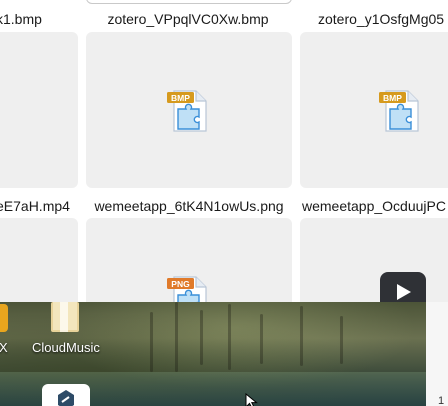 The image size is (448, 406). What do you see at coordinates (66, 347) in the screenshot?
I see `desktop-icon-label: CloudMusic` at bounding box center [66, 347].